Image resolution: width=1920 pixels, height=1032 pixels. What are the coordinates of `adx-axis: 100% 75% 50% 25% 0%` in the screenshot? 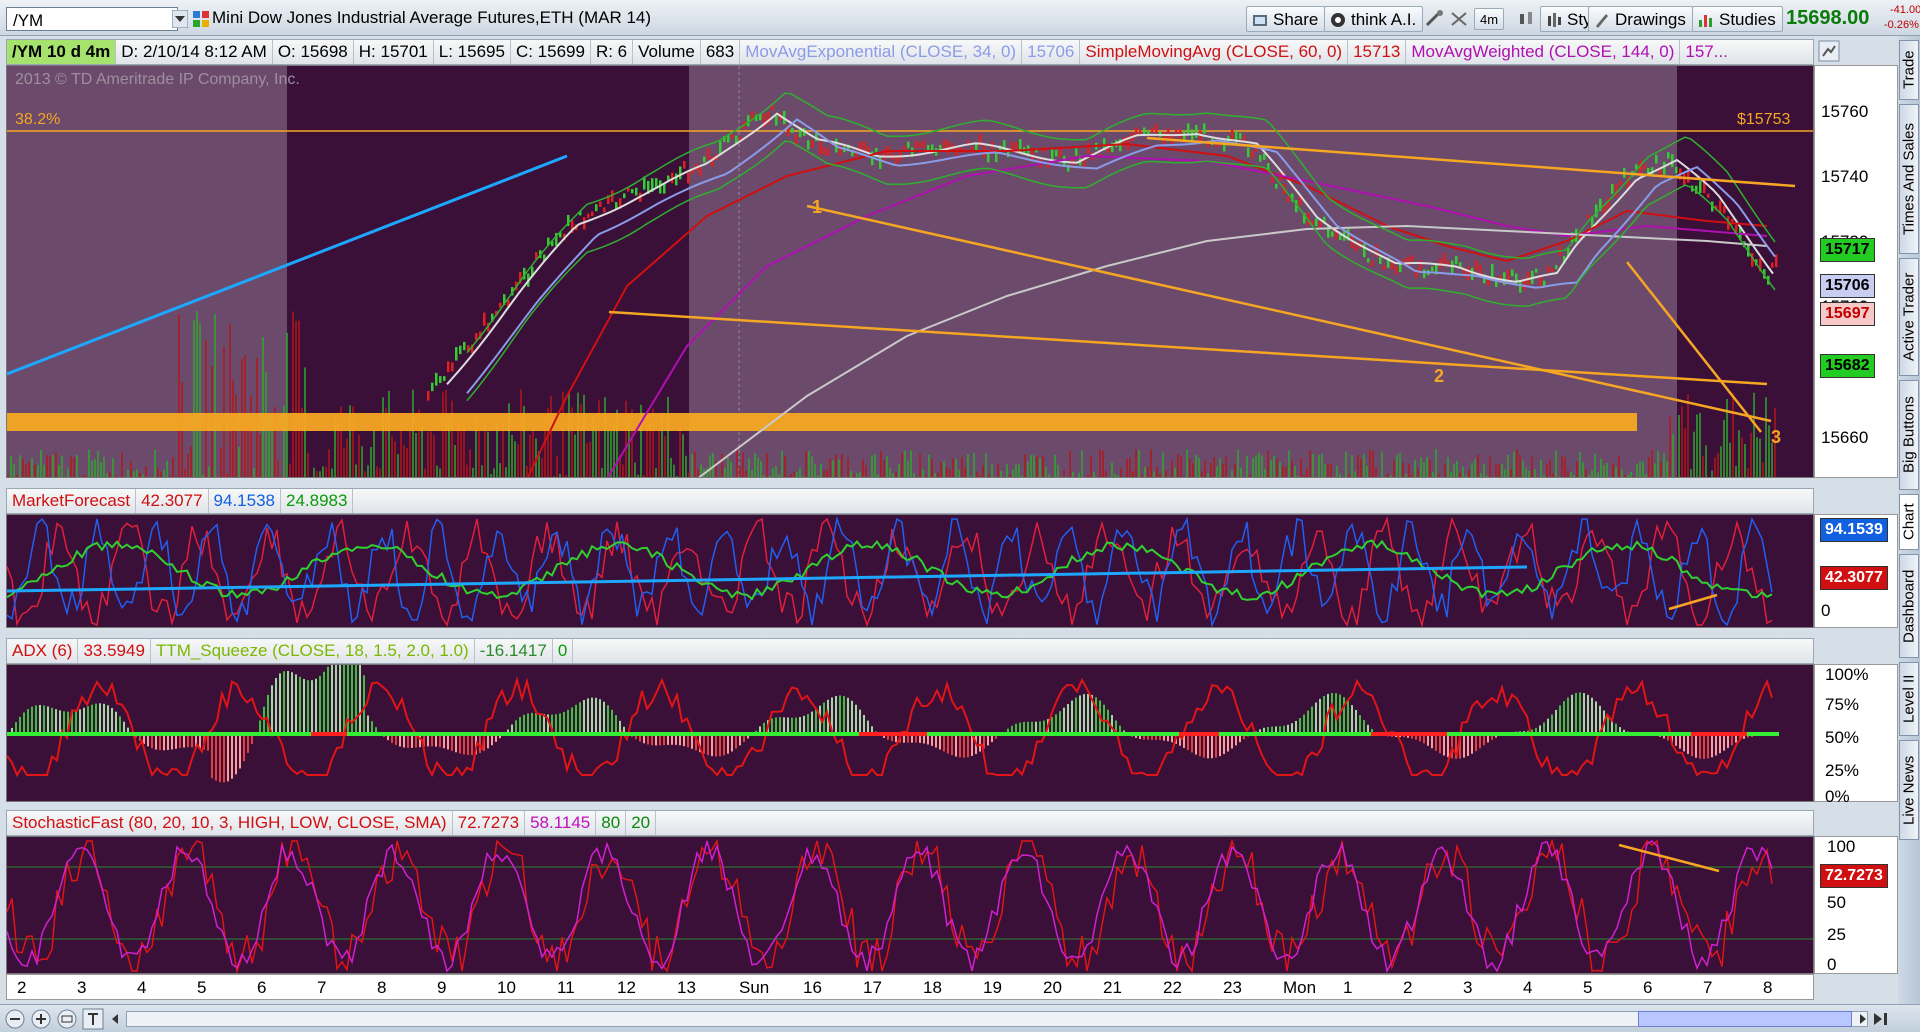 It's located at (1856, 735).